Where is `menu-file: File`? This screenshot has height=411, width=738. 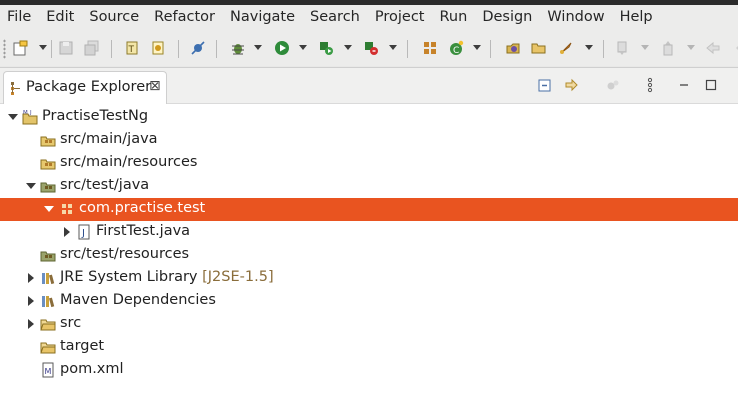 menu-file: File is located at coordinates (19, 17).